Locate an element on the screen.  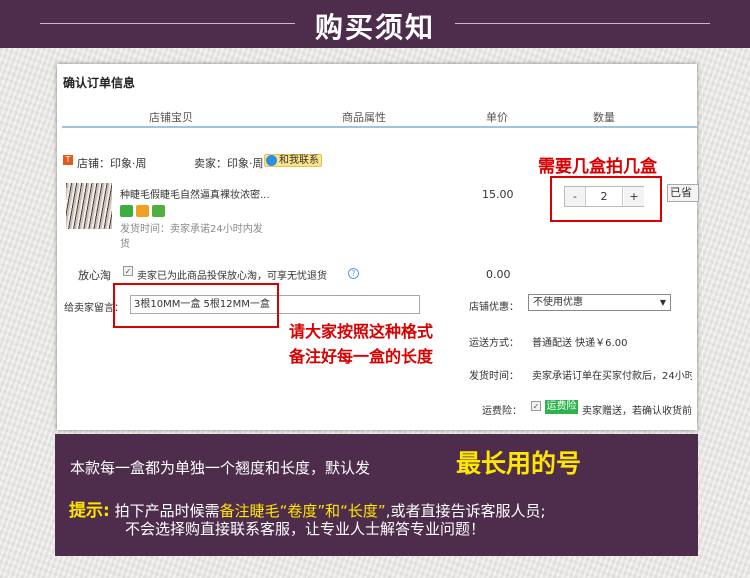
unit-price: 15.00 is located at coordinates (498, 194).